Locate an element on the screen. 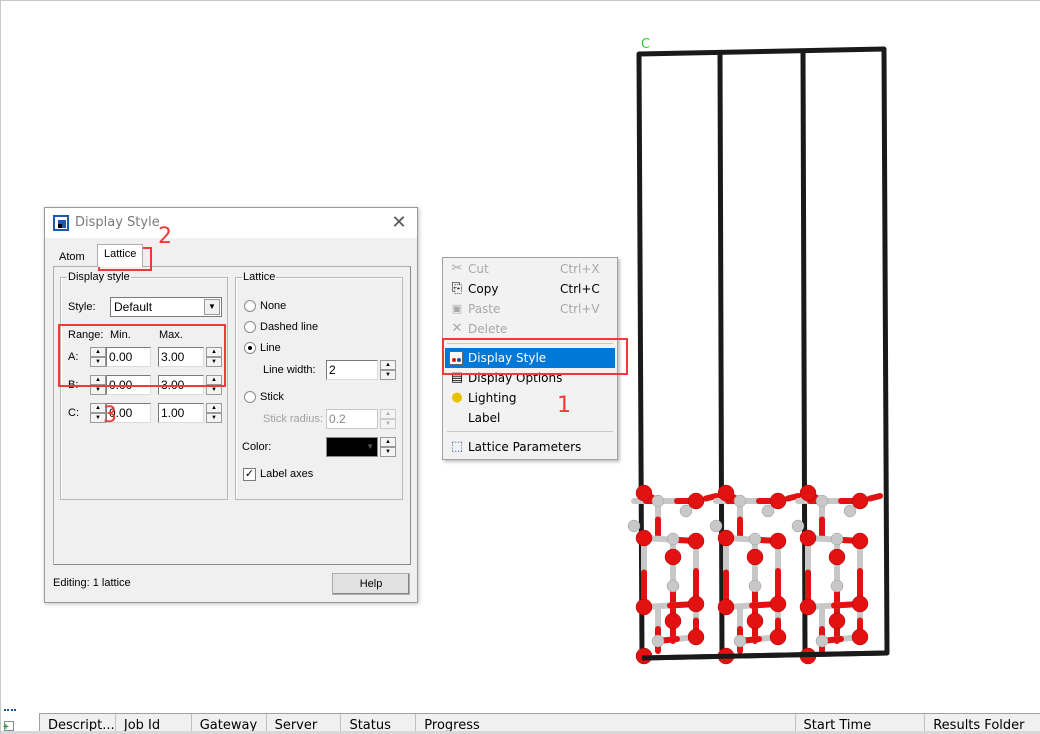  range-c-max-spinner: ▲ ▼ is located at coordinates (214, 413).